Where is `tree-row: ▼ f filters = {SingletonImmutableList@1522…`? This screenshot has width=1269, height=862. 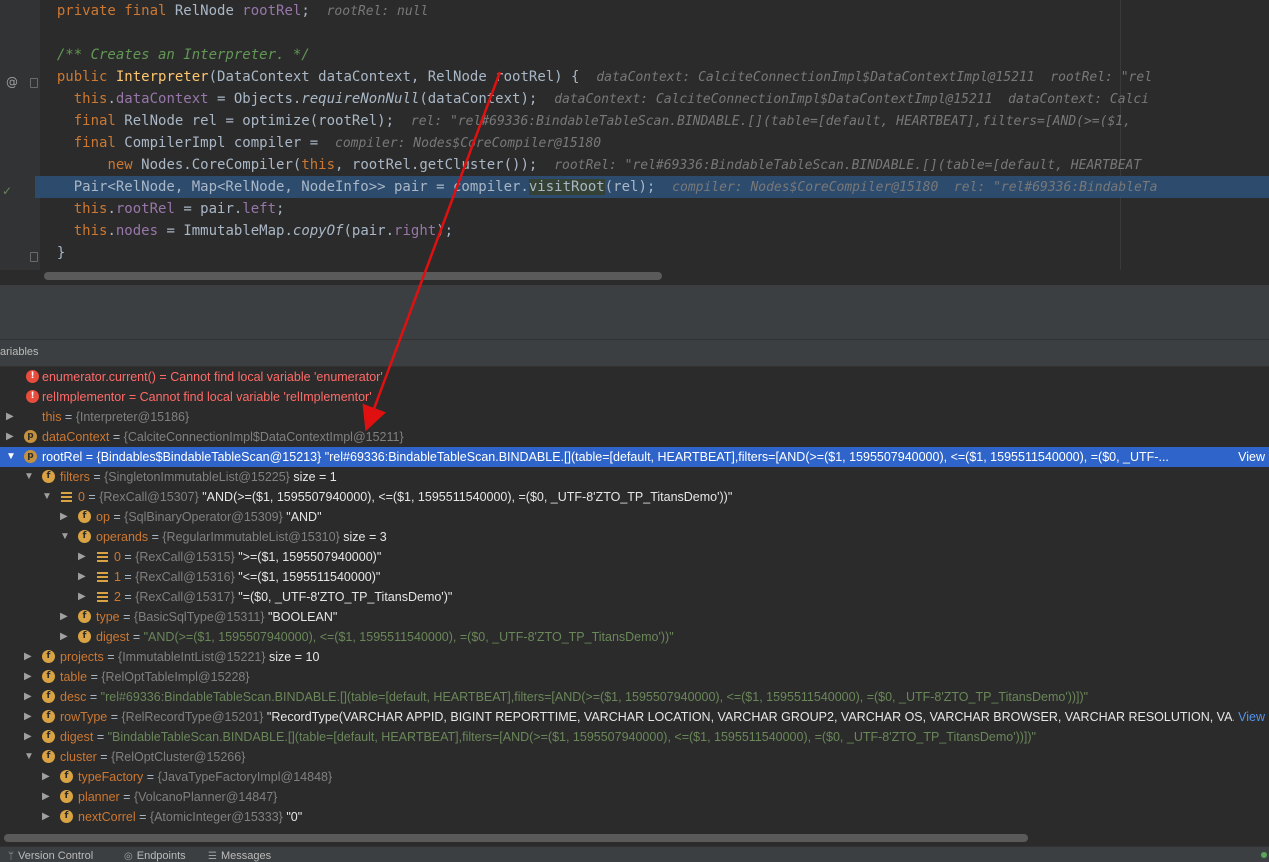
tree-row: ▼ f filters = {SingletonImmutableList@1522… is located at coordinates (634, 477).